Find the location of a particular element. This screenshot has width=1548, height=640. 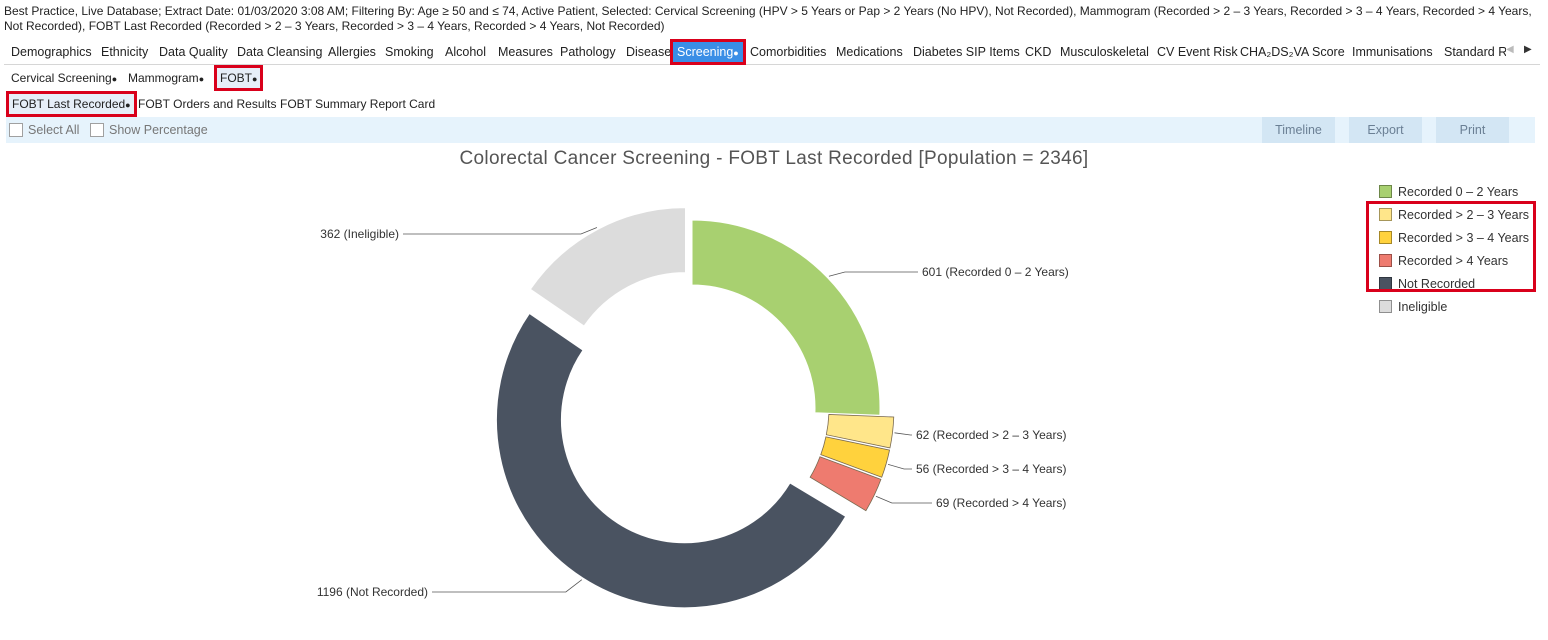

legend-item: Recorded > 3 – 4 Years is located at coordinates (1455, 237).